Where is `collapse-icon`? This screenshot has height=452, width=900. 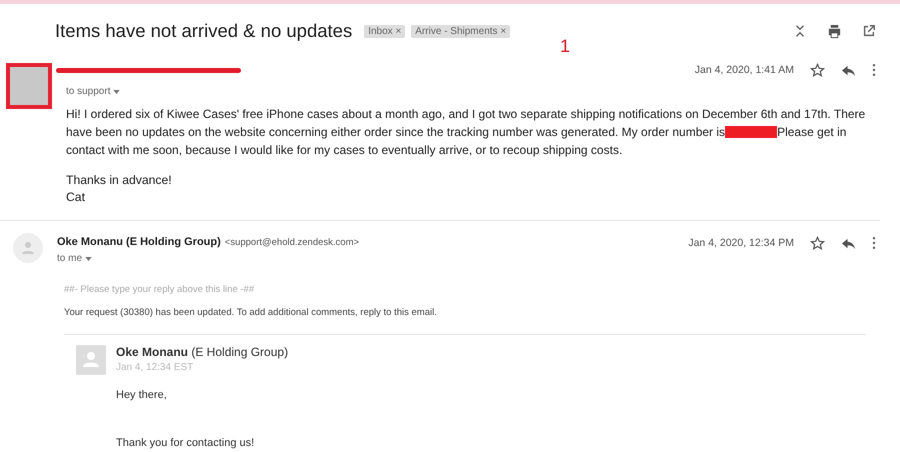 collapse-icon is located at coordinates (800, 31).